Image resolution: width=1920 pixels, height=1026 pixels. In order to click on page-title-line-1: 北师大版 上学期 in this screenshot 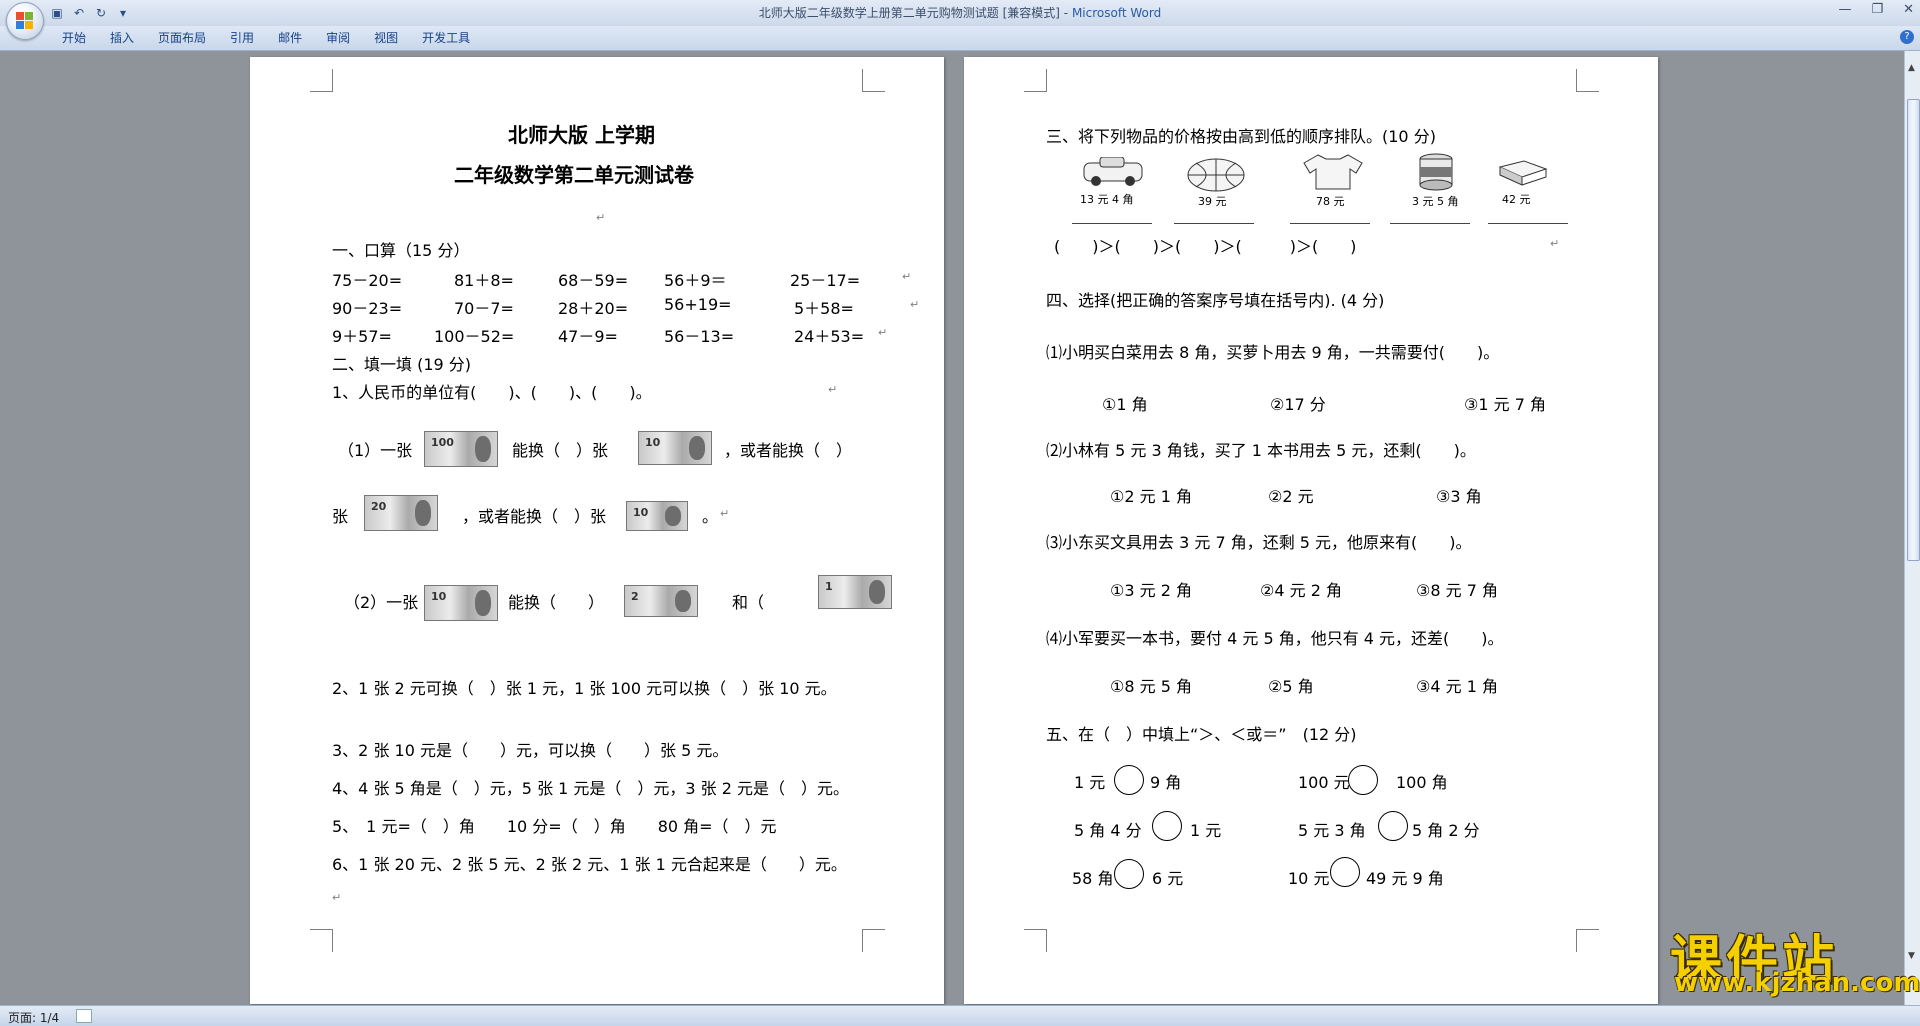, I will do `click(581, 135)`.